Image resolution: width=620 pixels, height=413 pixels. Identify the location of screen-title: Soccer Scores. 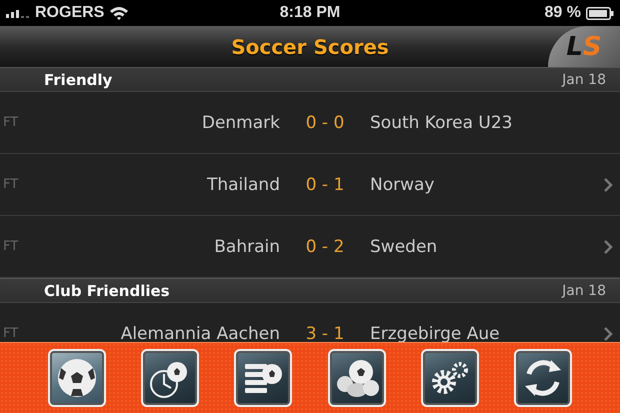
(310, 46).